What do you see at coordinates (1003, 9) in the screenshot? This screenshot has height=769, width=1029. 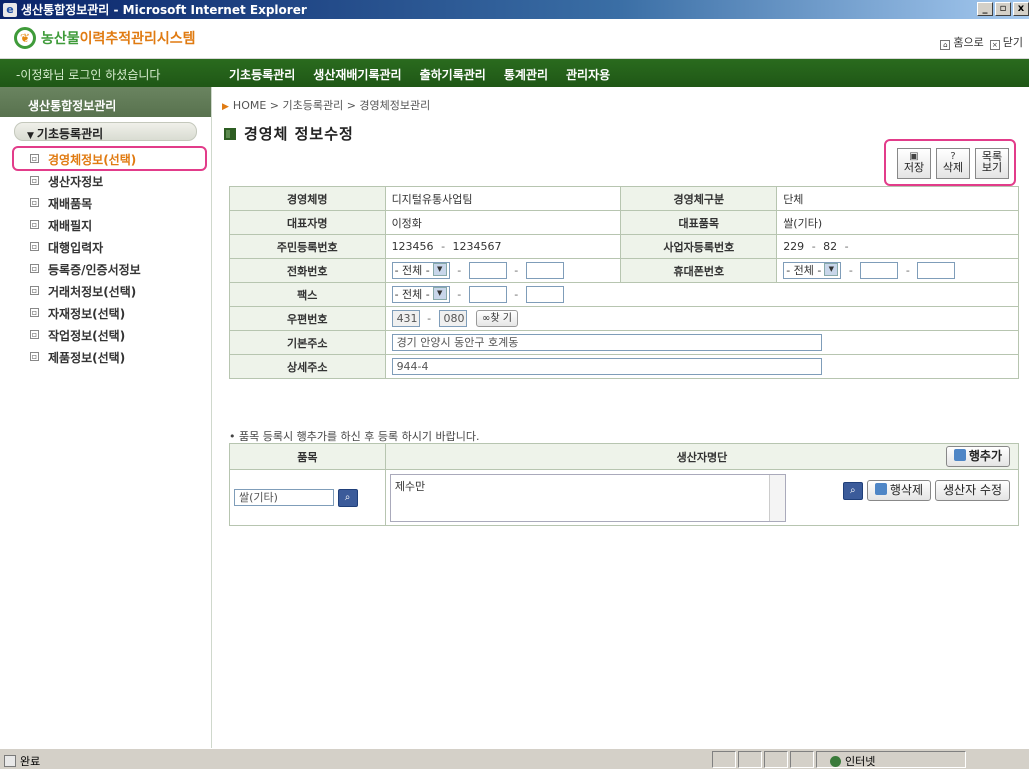 I see `maximize-button: ▫` at bounding box center [1003, 9].